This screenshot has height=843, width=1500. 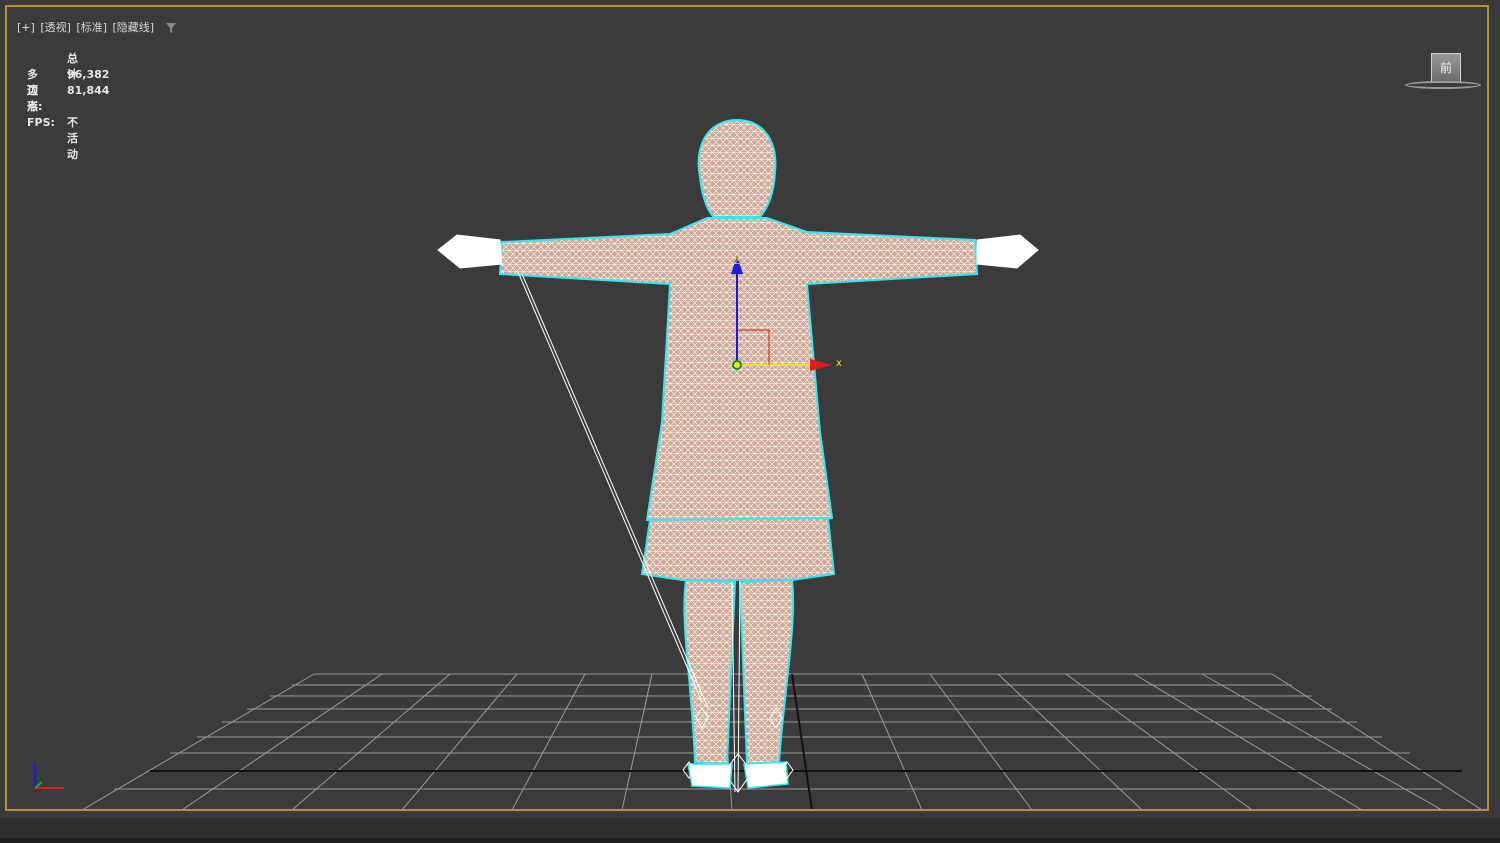 I want to click on status-strip-divider, so click(x=750, y=840).